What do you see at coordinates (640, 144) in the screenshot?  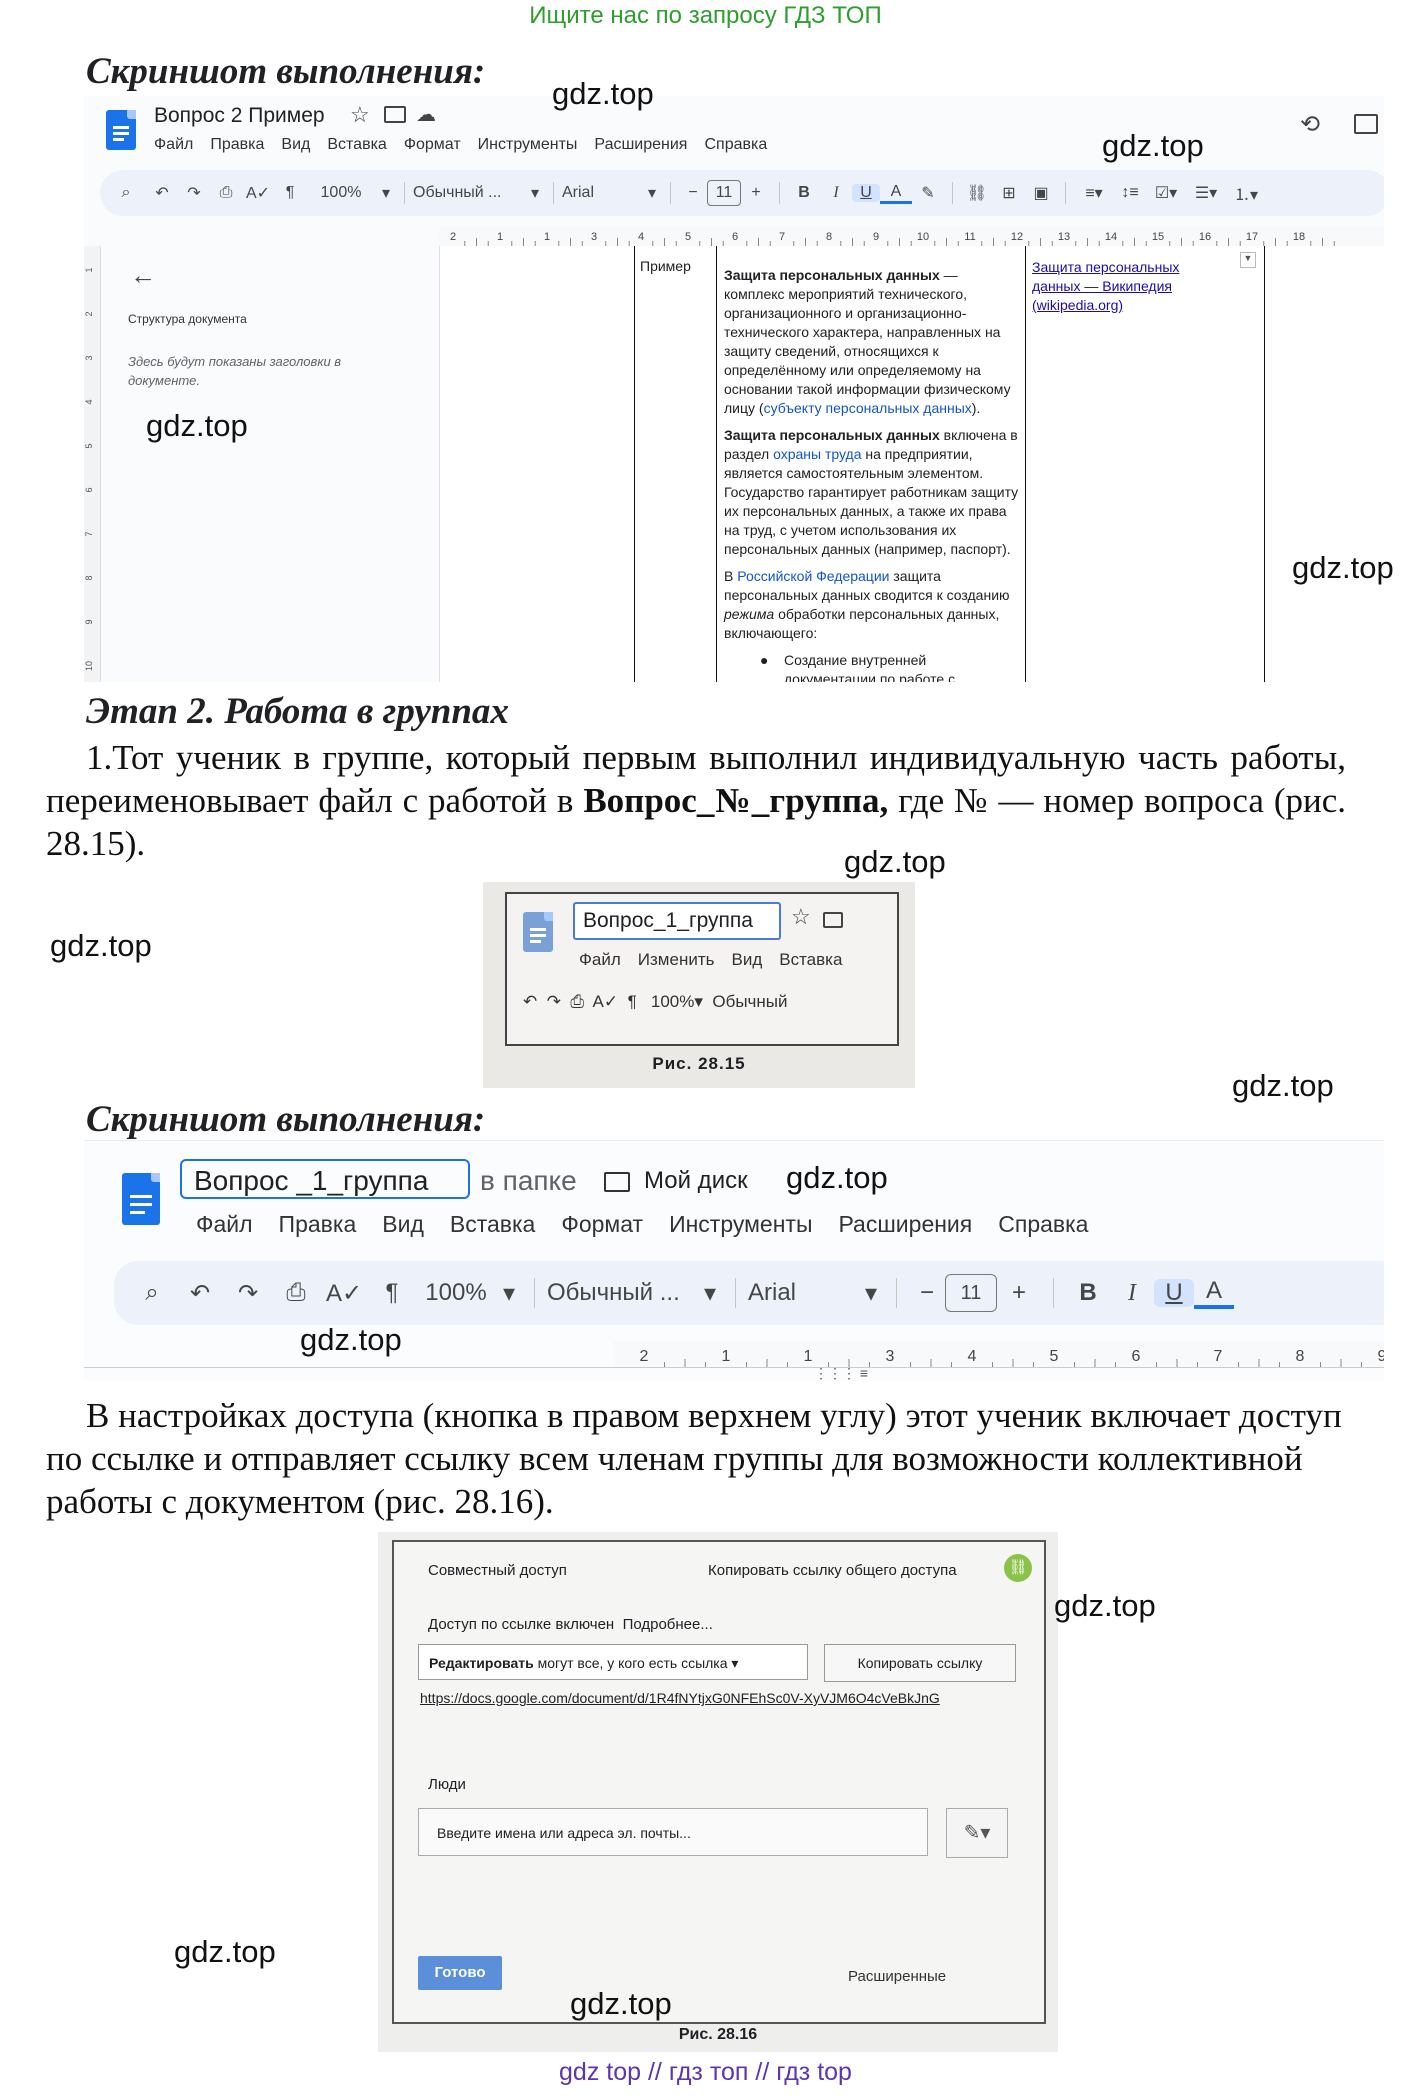 I see `menu-extensions: Расширения` at bounding box center [640, 144].